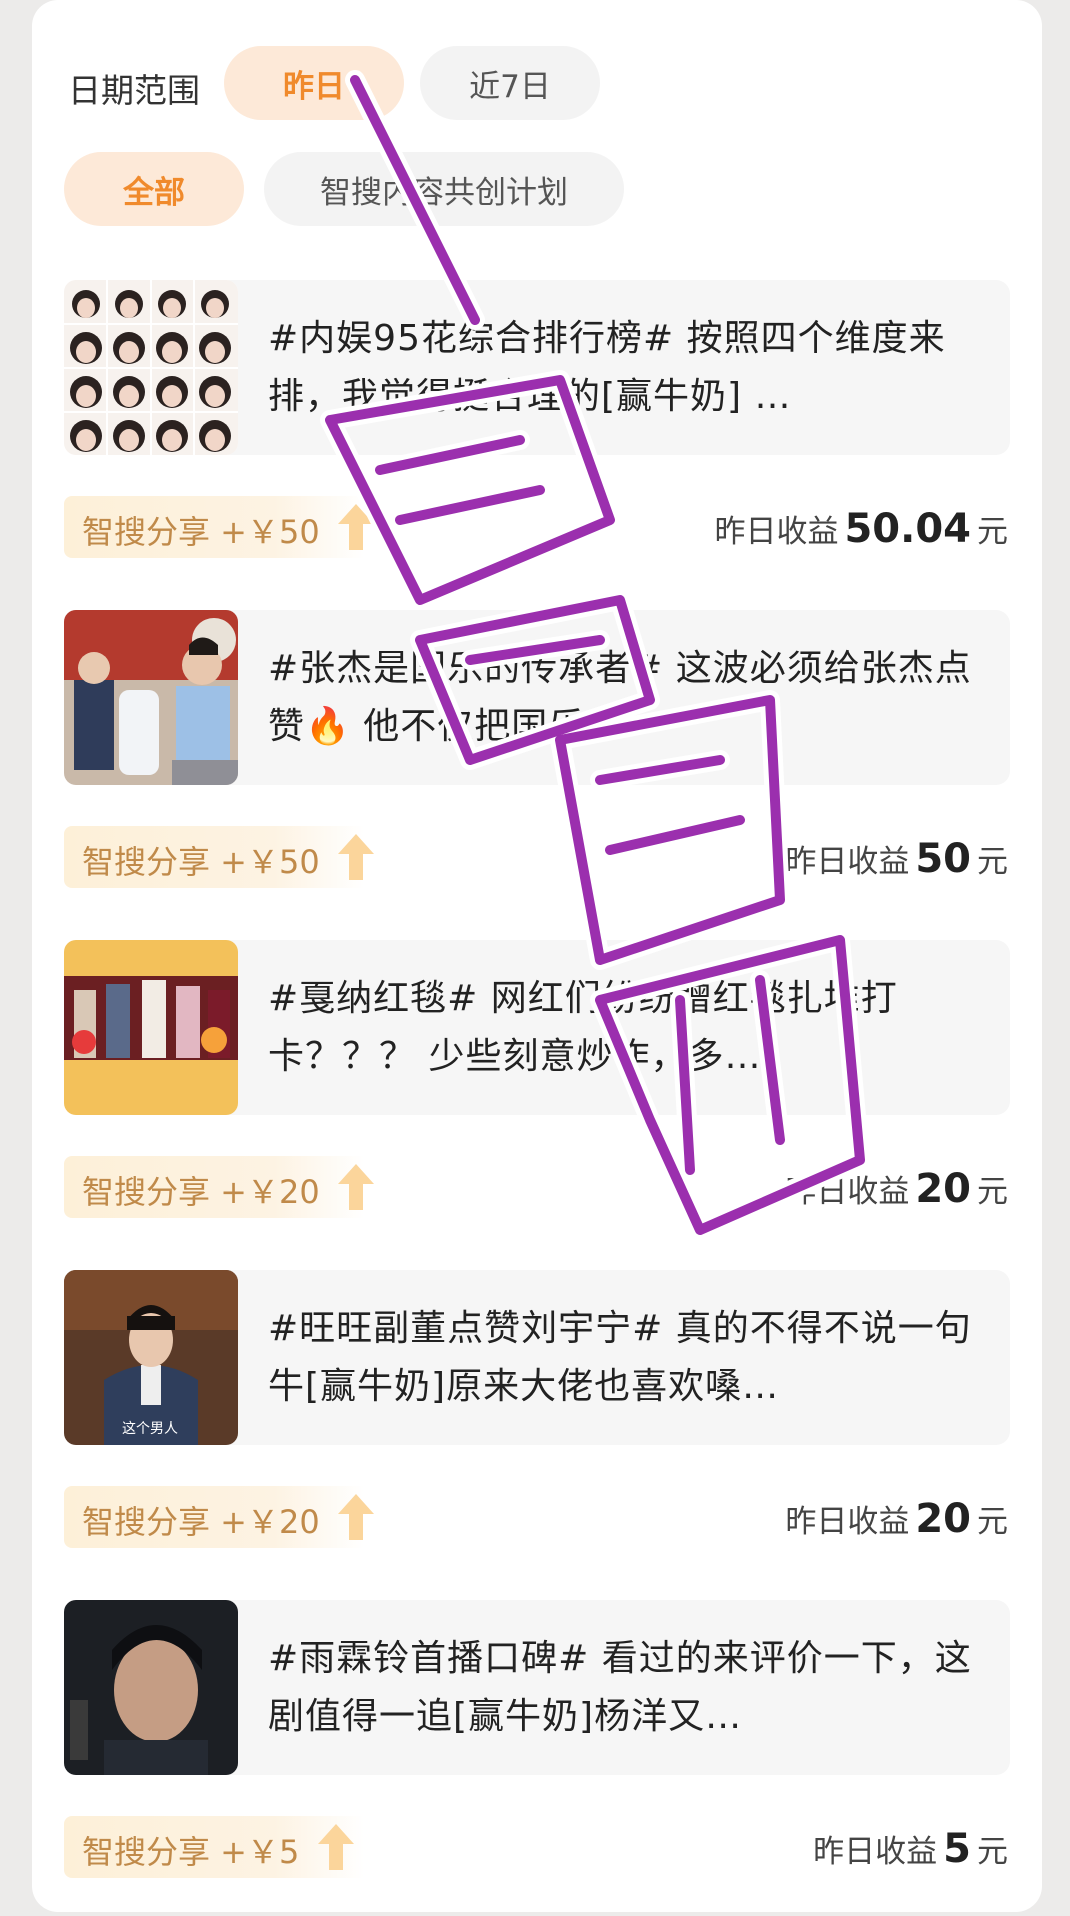  I want to click on earnings-row: 昨日收益 50.04 元, so click(861, 529).